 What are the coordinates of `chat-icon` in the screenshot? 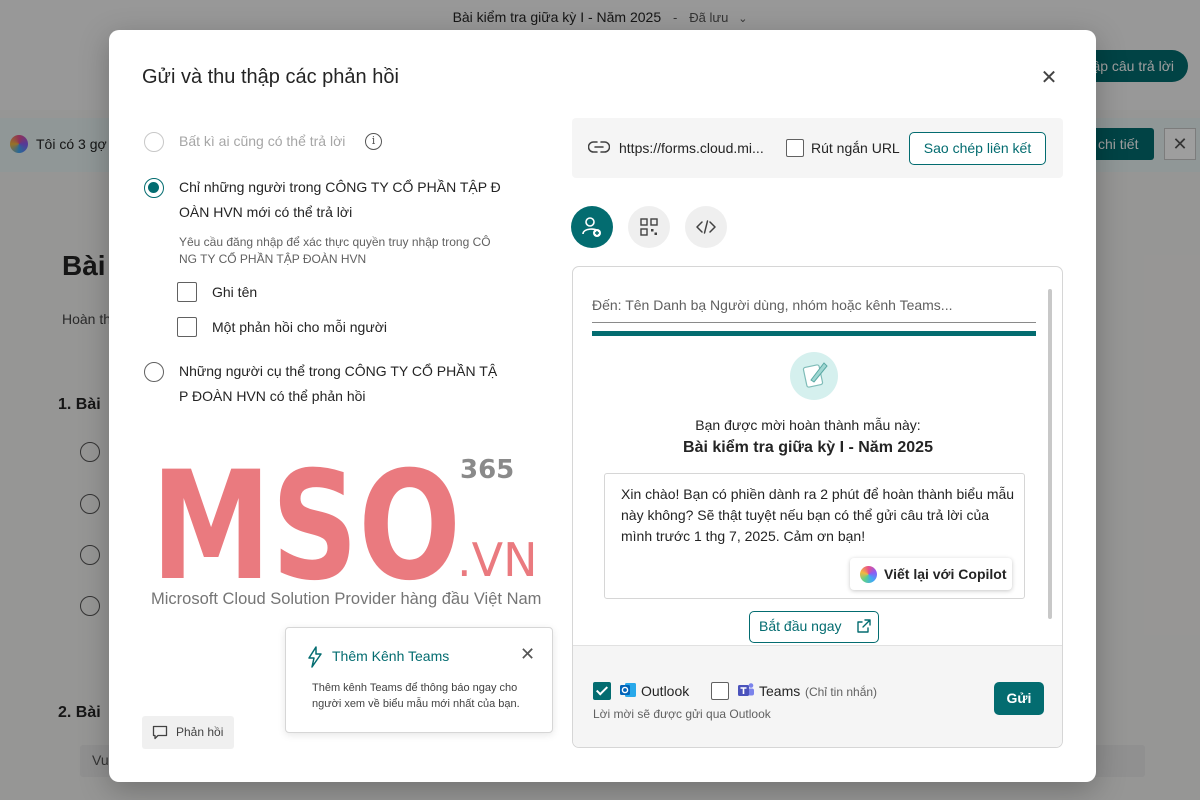 It's located at (160, 732).